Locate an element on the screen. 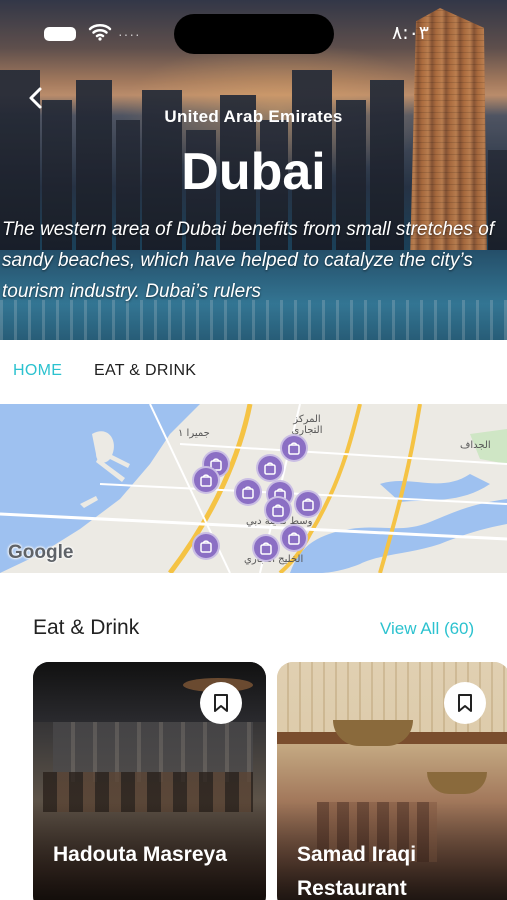  signal-icon: ···· is located at coordinates (129, 34).